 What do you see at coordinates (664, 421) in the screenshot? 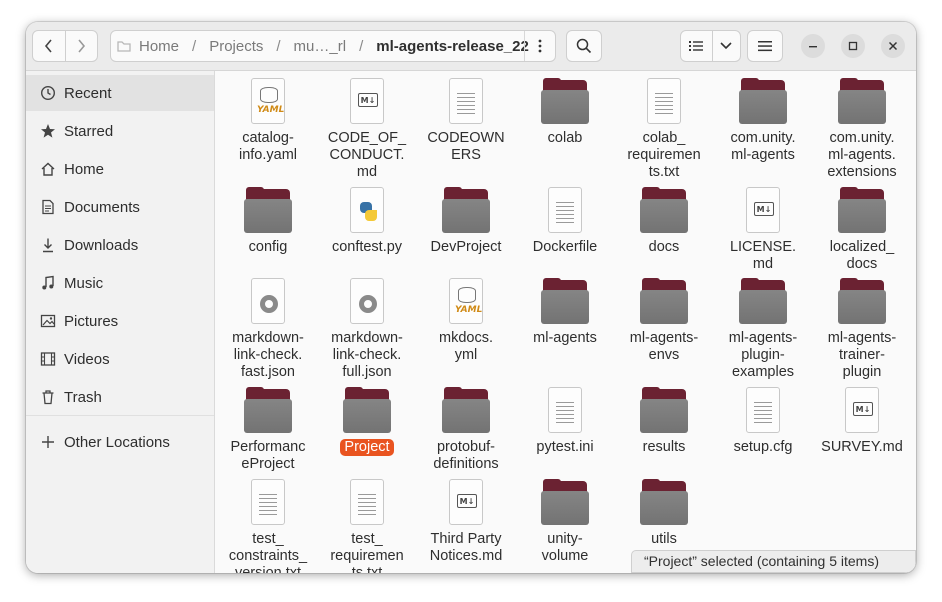
I see `folder-item: results` at bounding box center [664, 421].